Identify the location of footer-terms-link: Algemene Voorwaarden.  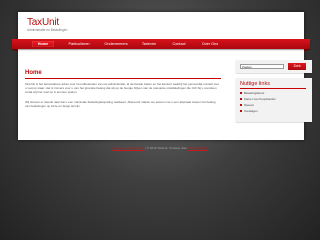
(128, 148).